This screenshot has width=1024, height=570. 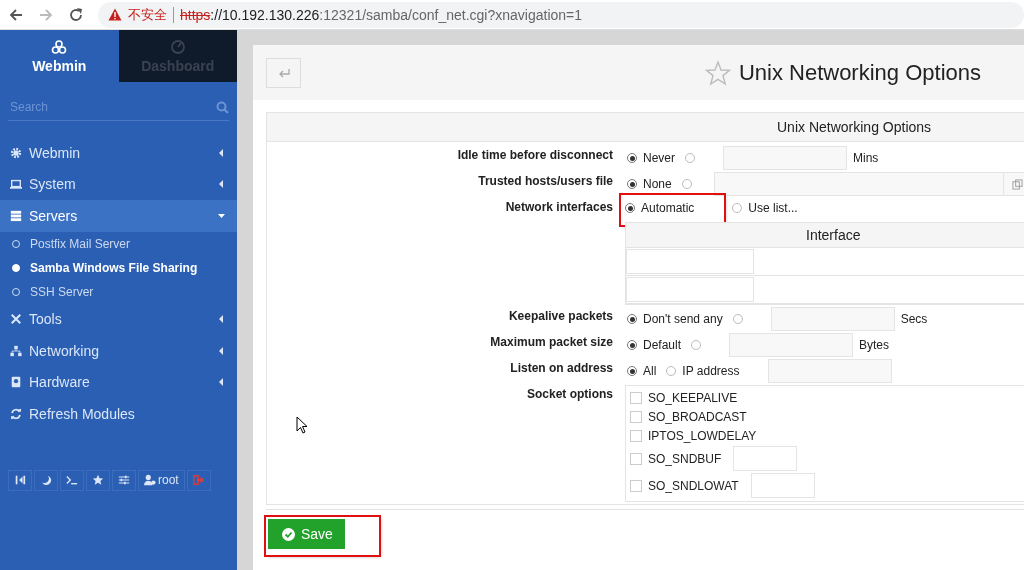 What do you see at coordinates (115, 14) in the screenshot?
I see `warning-icon` at bounding box center [115, 14].